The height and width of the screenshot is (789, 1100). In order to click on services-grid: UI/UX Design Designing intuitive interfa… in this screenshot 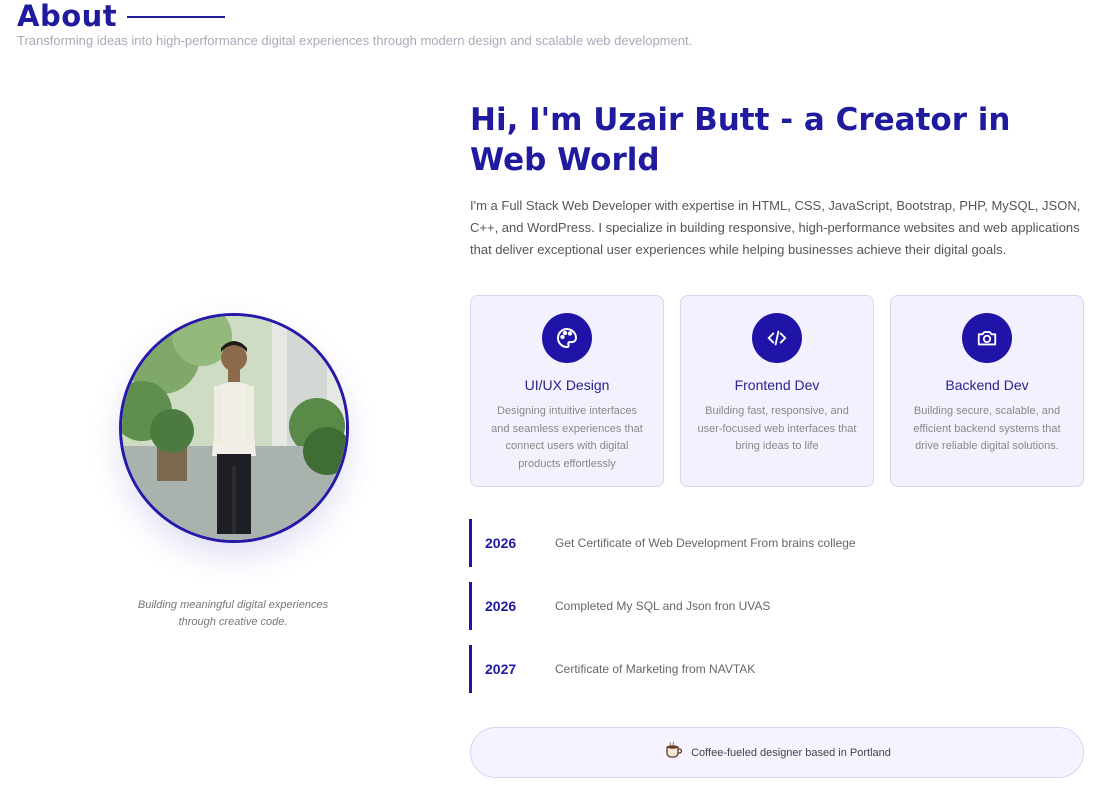, I will do `click(777, 391)`.